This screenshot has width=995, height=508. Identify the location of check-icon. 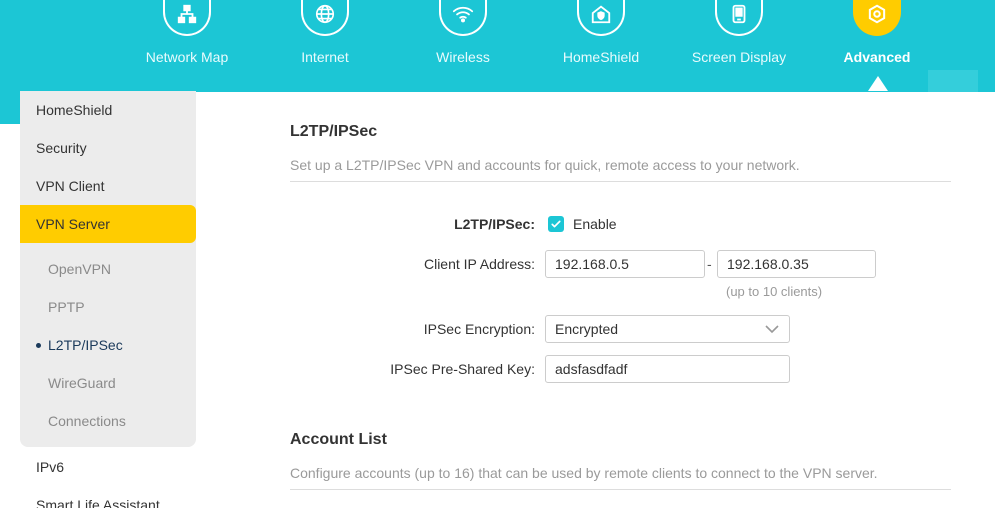
(556, 224).